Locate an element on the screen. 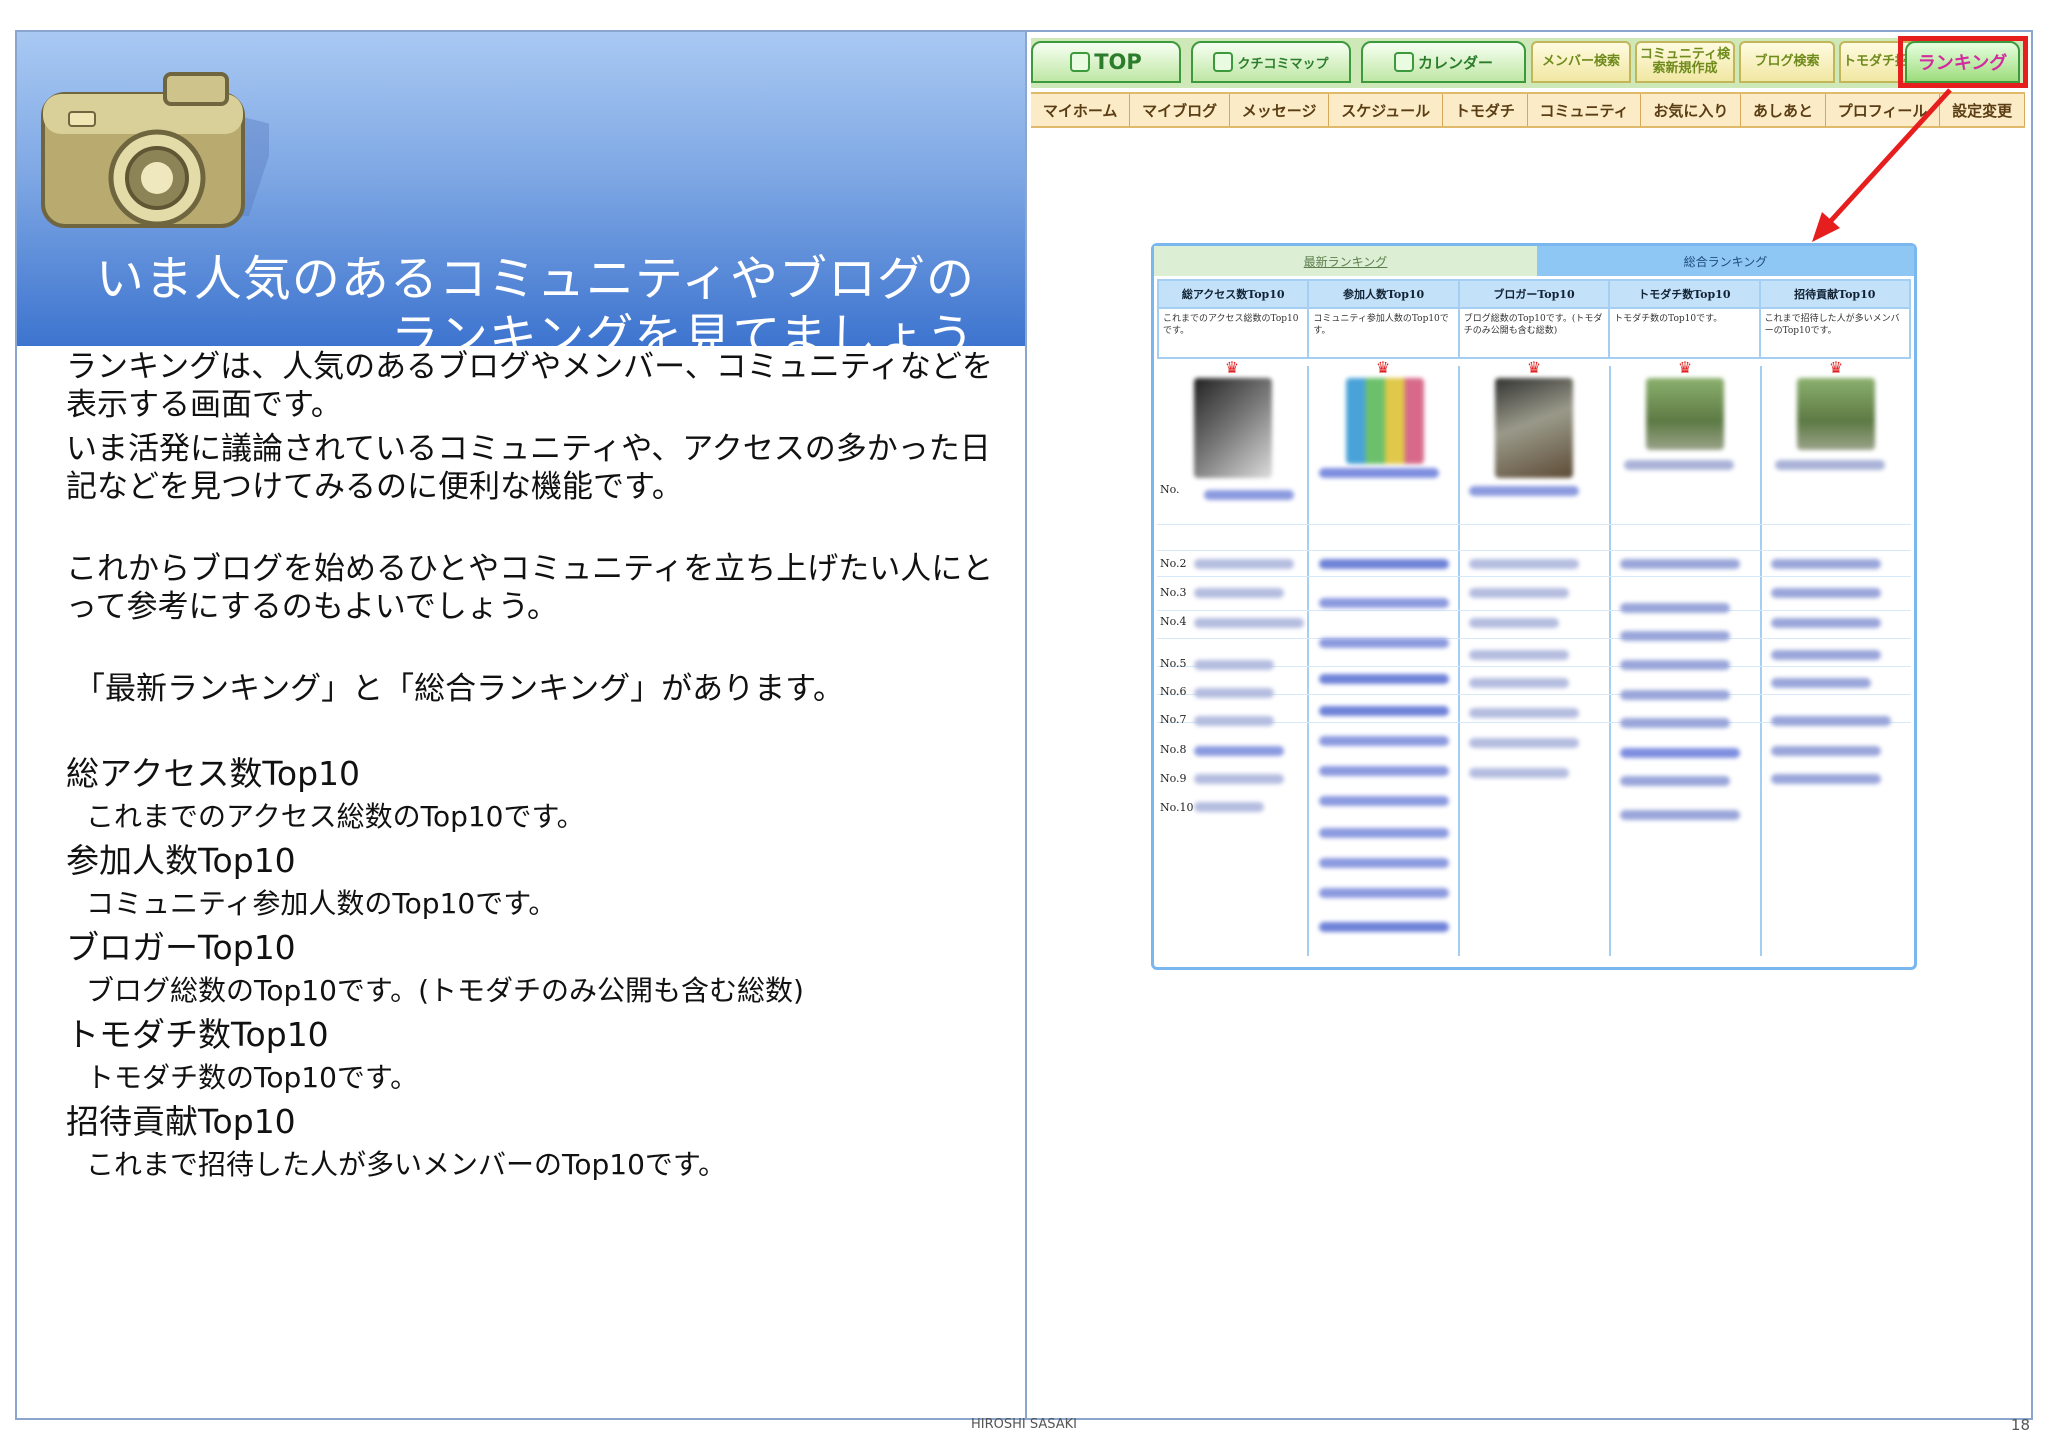 The image size is (2048, 1449). tab-community-search: コミュニティ検索新規作成 is located at coordinates (1685, 62).